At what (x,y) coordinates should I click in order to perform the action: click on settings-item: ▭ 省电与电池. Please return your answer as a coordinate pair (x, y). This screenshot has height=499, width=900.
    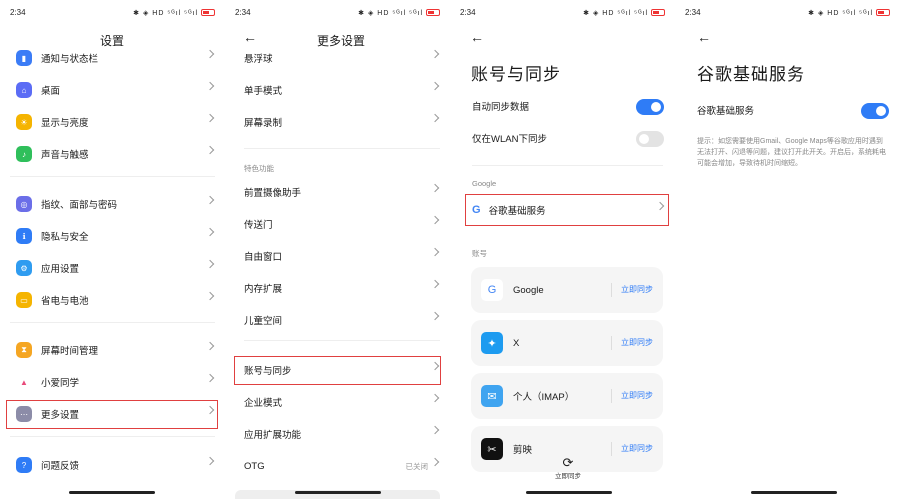
    Looking at the image, I should click on (115, 300).